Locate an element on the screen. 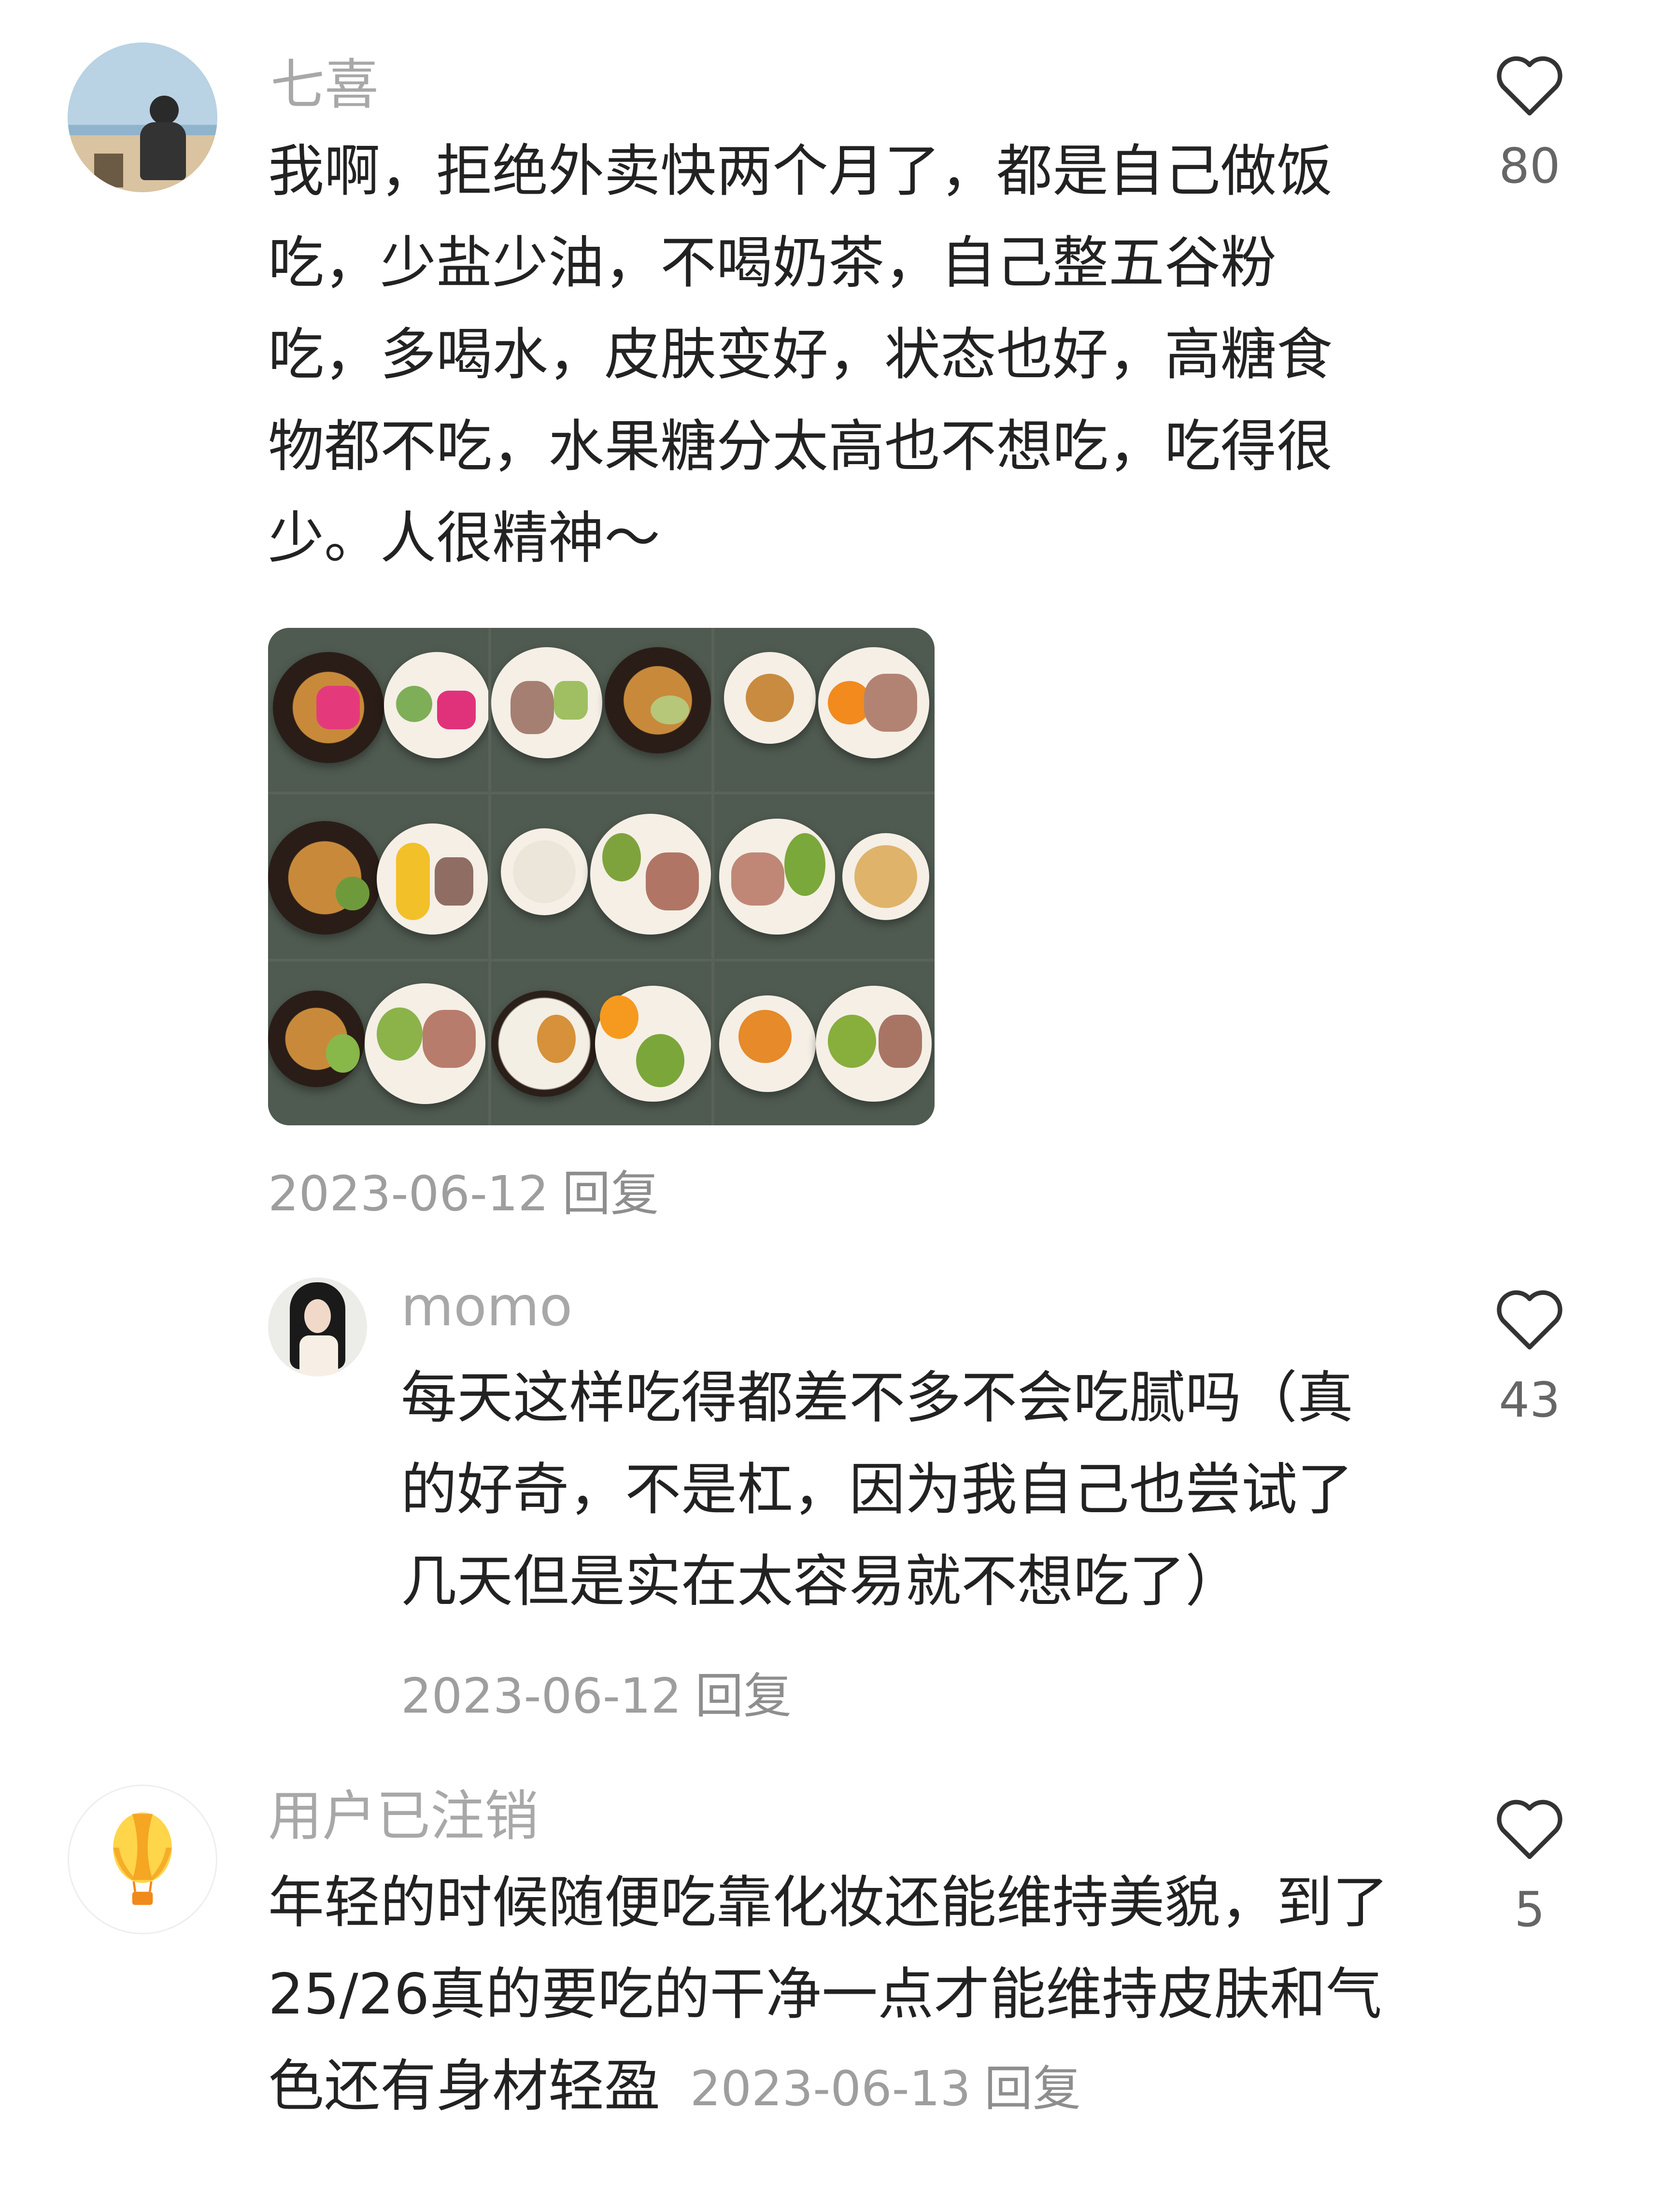 The width and height of the screenshot is (1660, 2212). comment-date: 2023-06-13 is located at coordinates (830, 2088).